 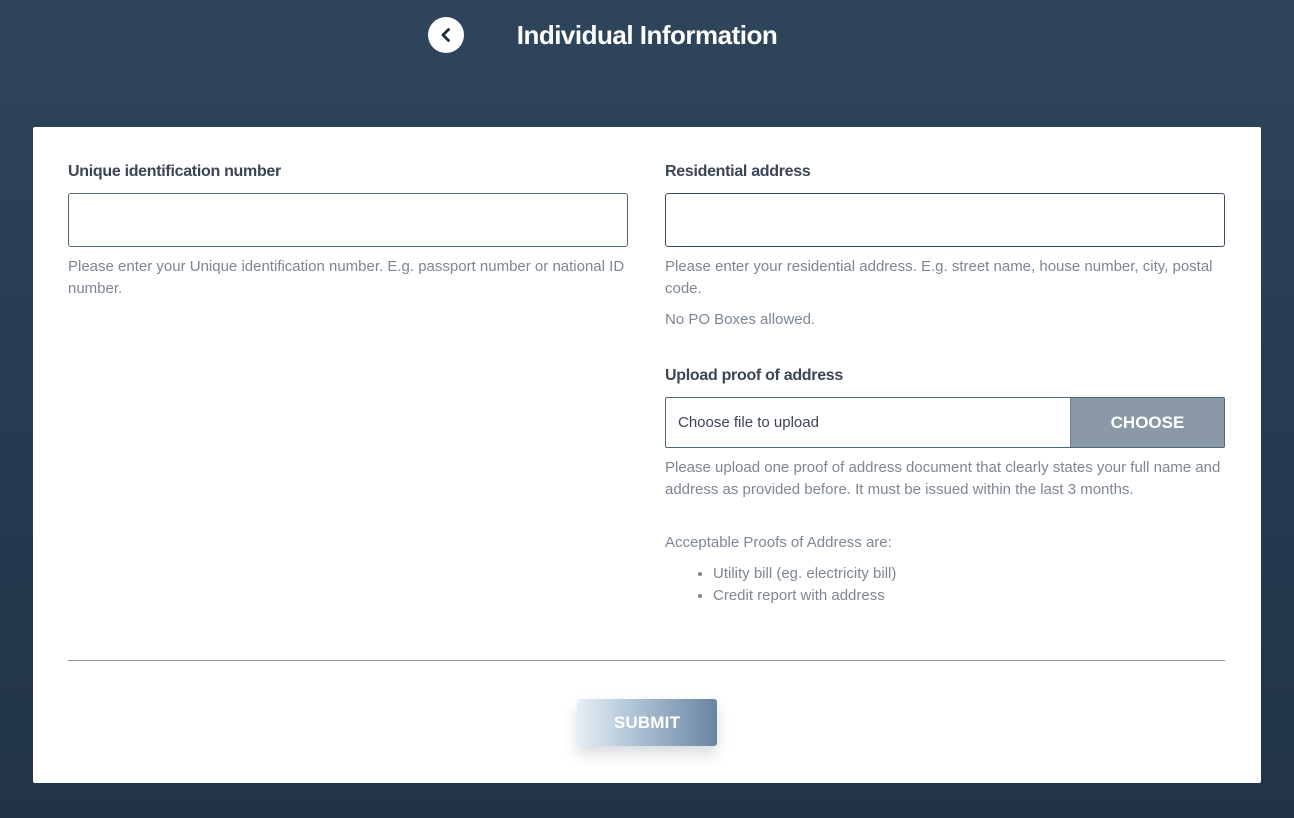 I want to click on page-title: Individual Information, so click(x=647, y=35).